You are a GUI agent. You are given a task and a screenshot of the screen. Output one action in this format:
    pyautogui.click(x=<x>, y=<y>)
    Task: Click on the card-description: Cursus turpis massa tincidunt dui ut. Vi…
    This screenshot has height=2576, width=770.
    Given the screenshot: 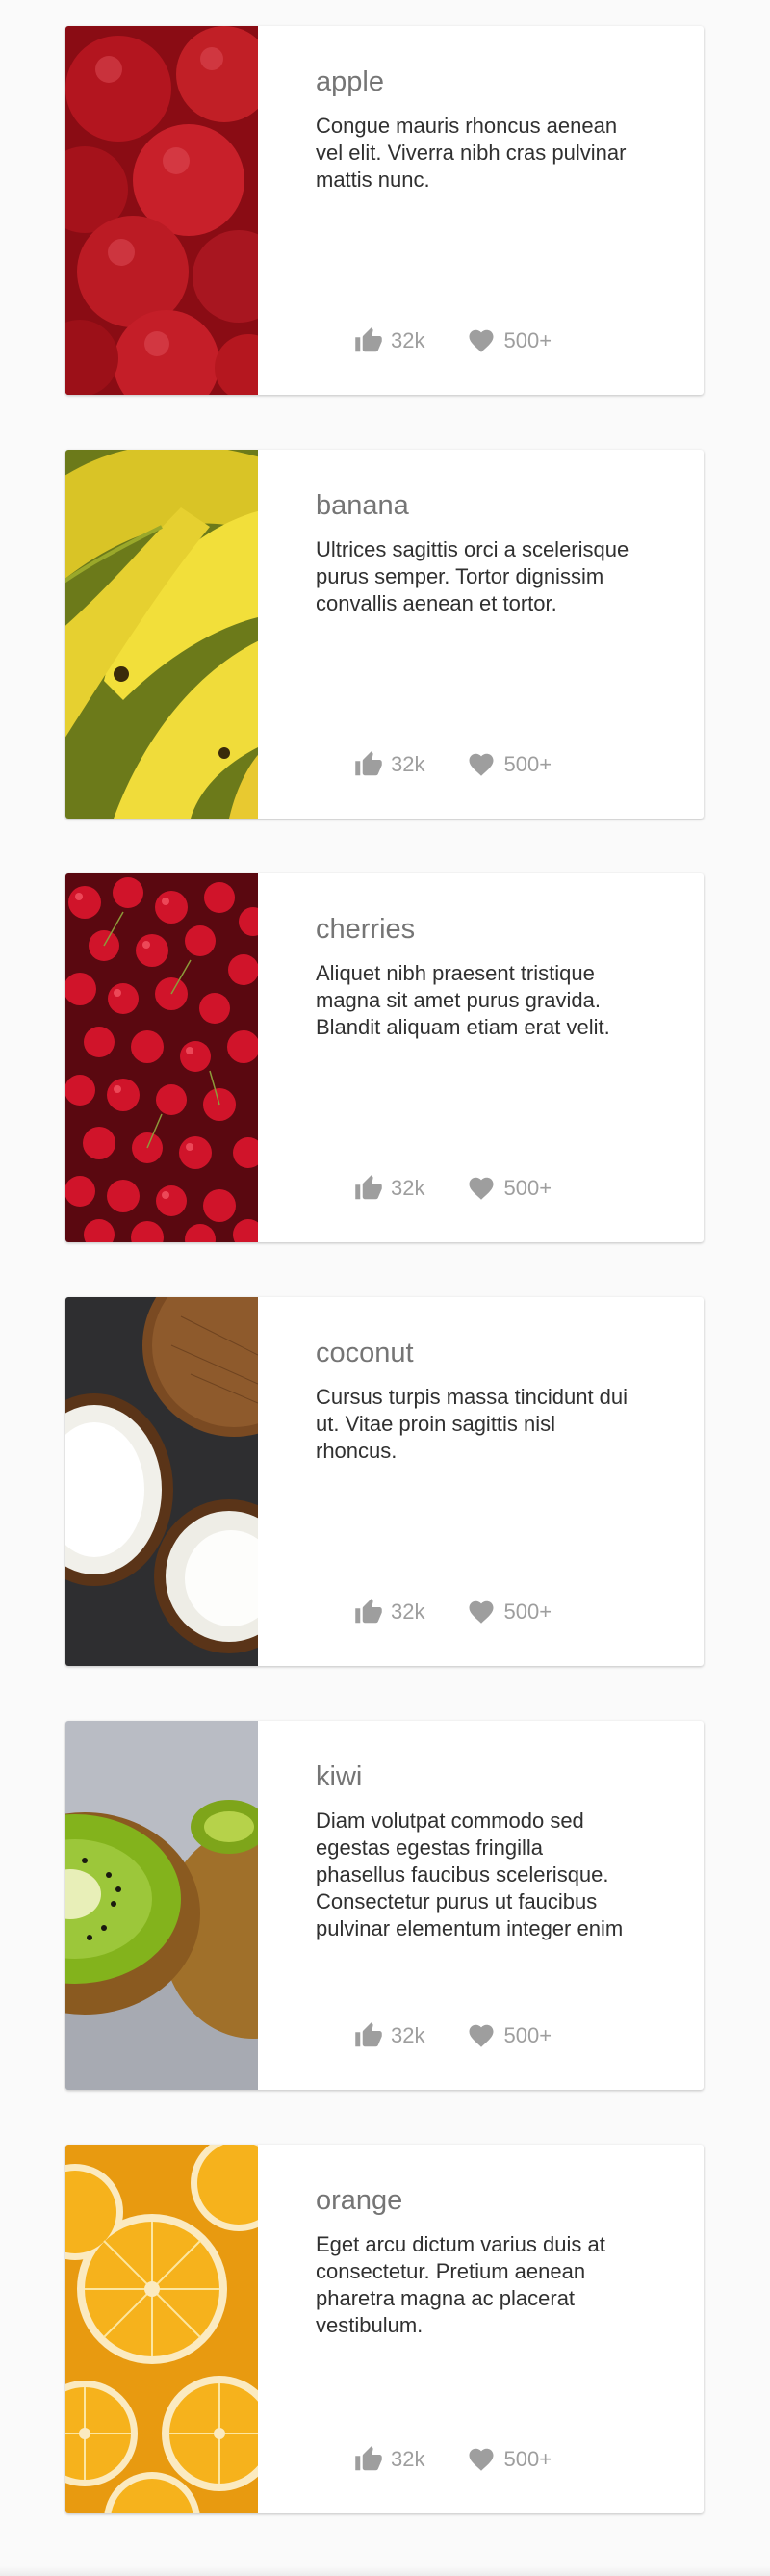 What is the action you would take?
    pyautogui.click(x=472, y=1424)
    